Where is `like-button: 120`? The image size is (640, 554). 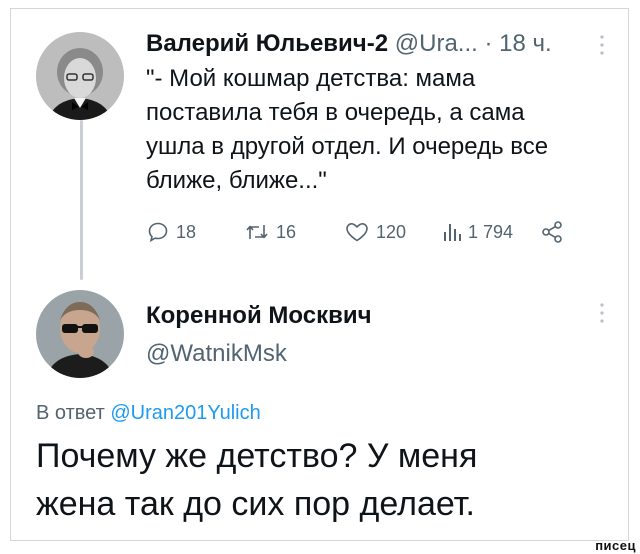 like-button: 120 is located at coordinates (375, 232).